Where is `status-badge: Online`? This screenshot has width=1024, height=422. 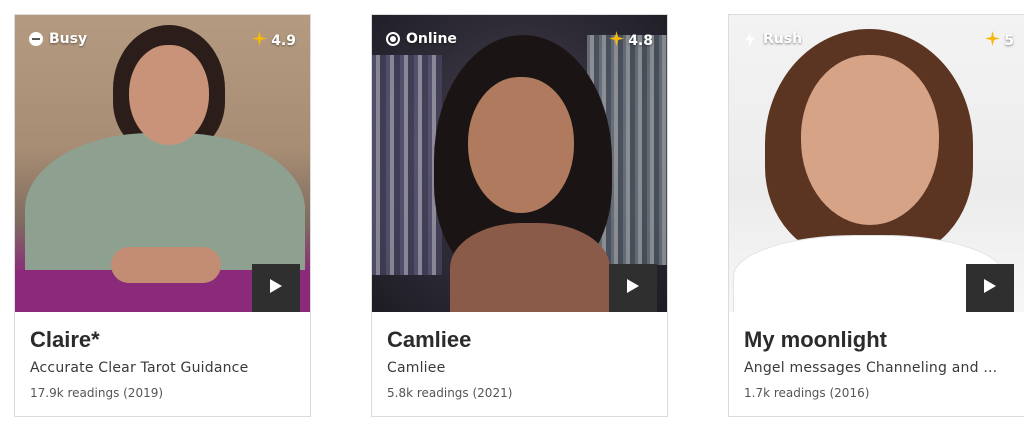 status-badge: Online is located at coordinates (421, 39).